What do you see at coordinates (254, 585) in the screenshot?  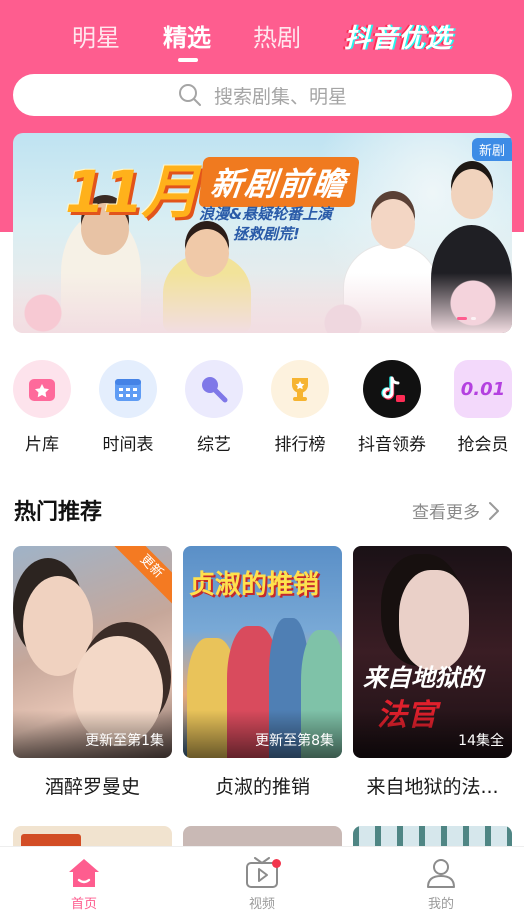 I see `poster-2-title: 贞淑的推销` at bounding box center [254, 585].